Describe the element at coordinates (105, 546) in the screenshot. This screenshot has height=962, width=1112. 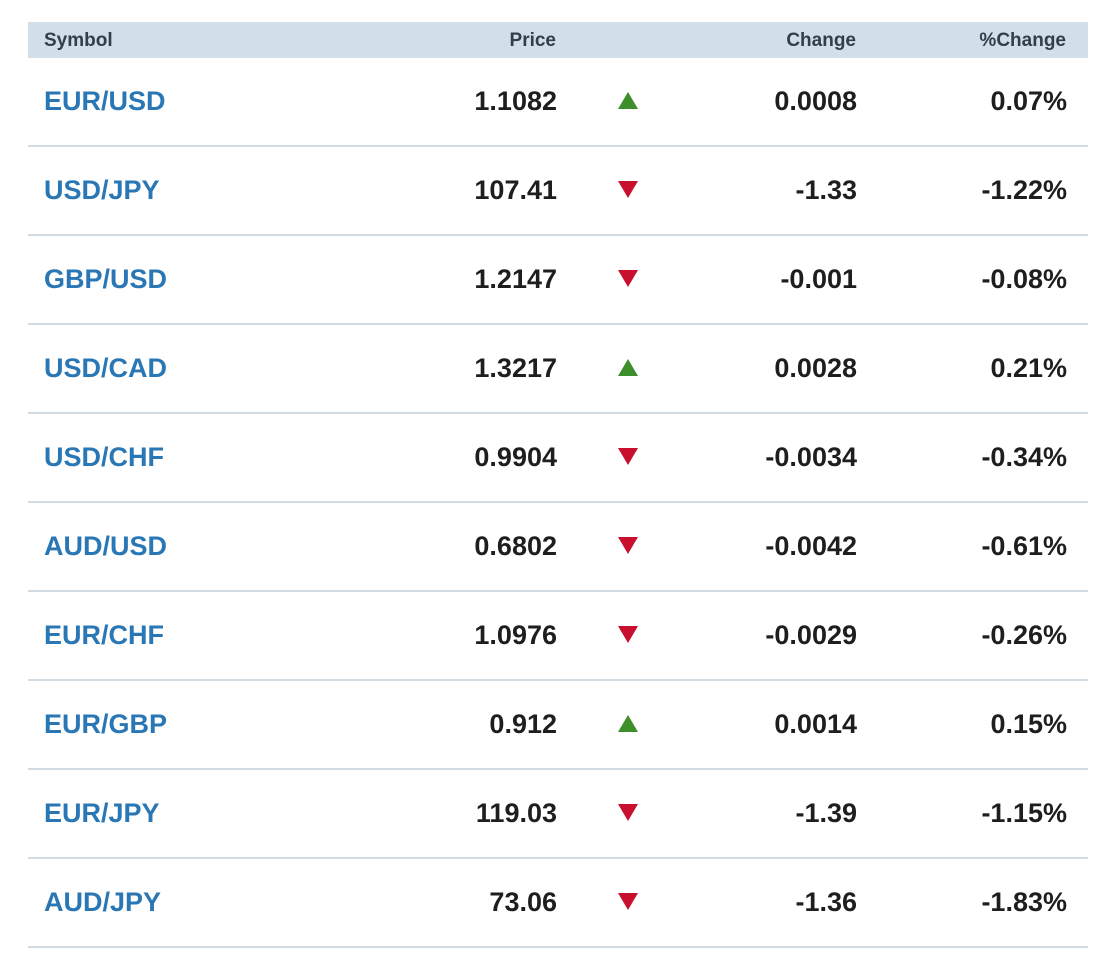
I see `symbol-link: AUD/USD` at that location.